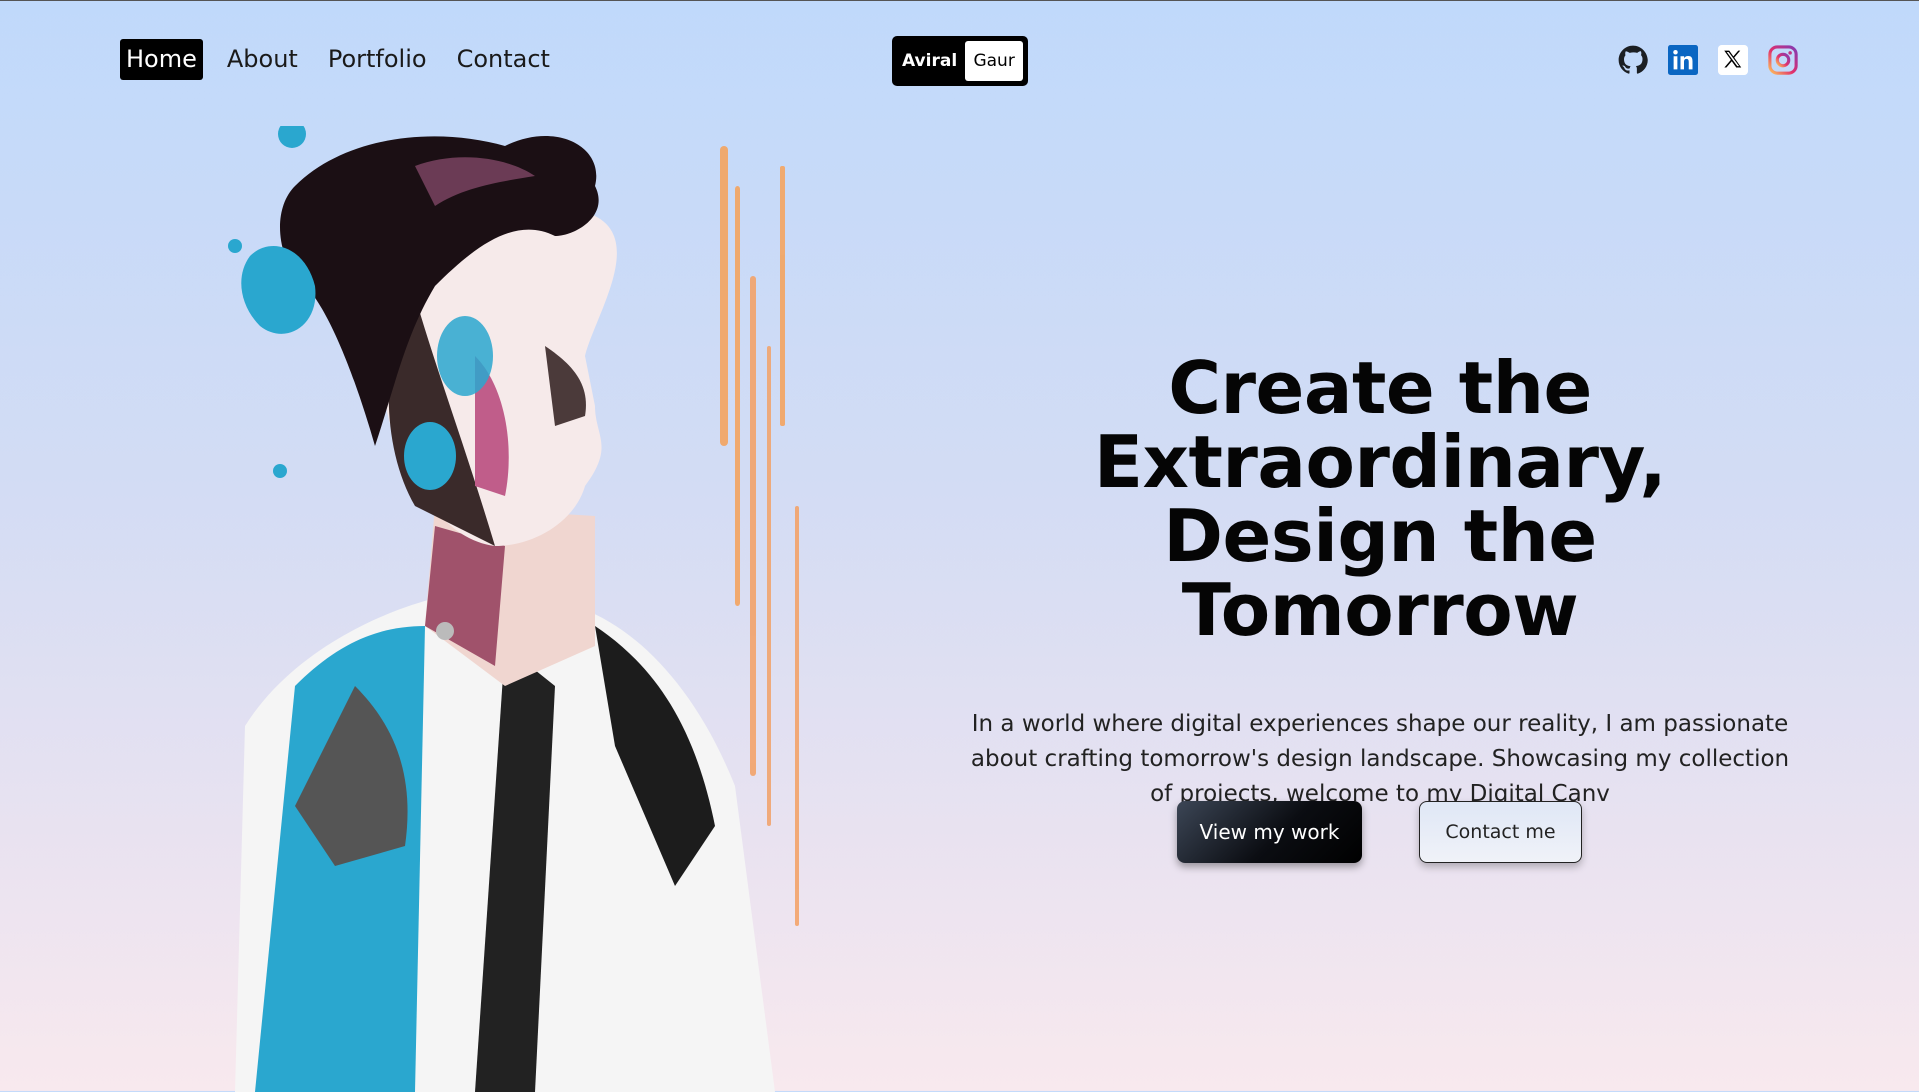  Describe the element at coordinates (960, 61) in the screenshot. I see `site-logo: Aviral Gaur` at that location.